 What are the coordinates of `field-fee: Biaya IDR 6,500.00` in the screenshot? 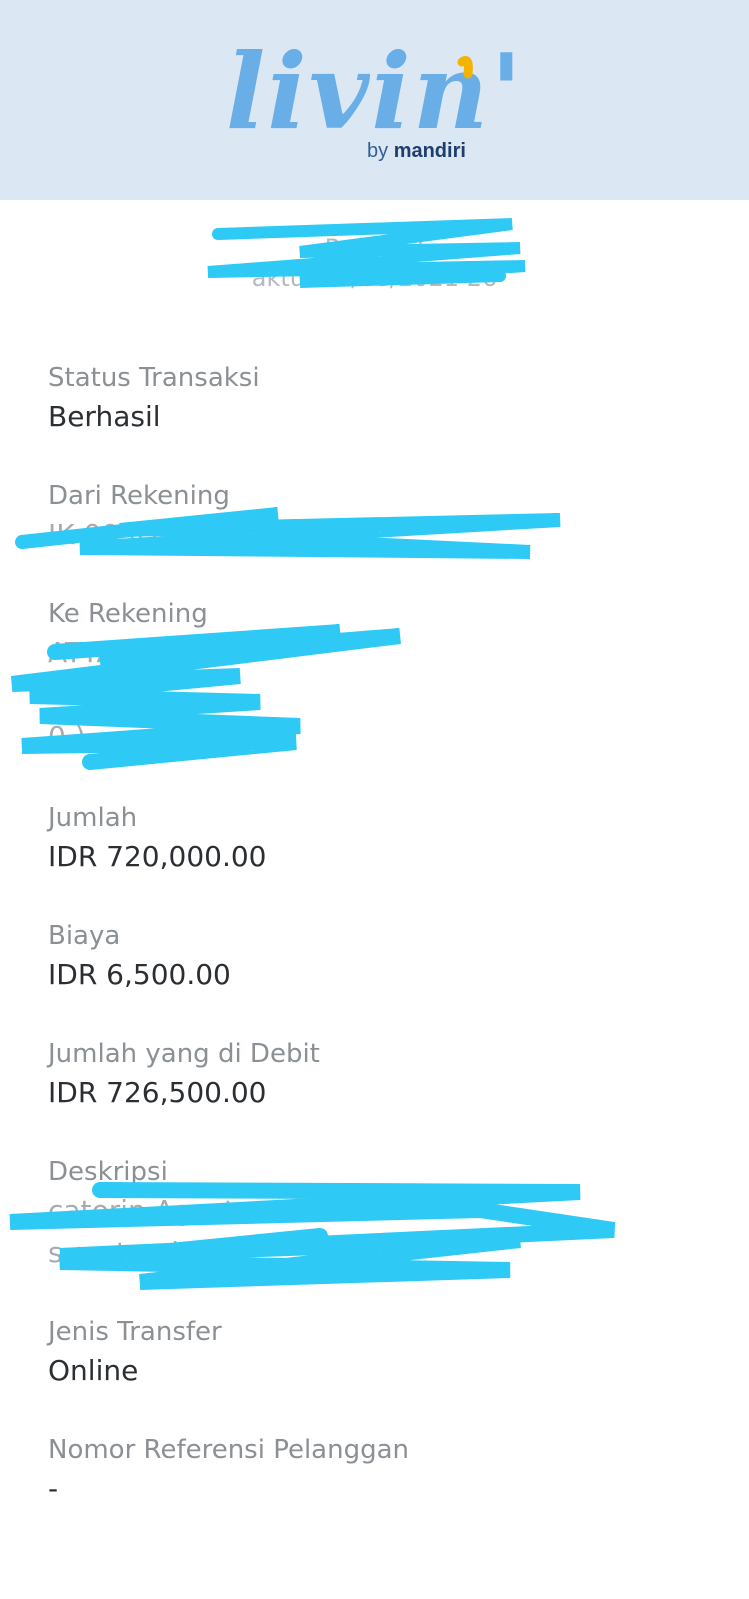 It's located at (373, 957).